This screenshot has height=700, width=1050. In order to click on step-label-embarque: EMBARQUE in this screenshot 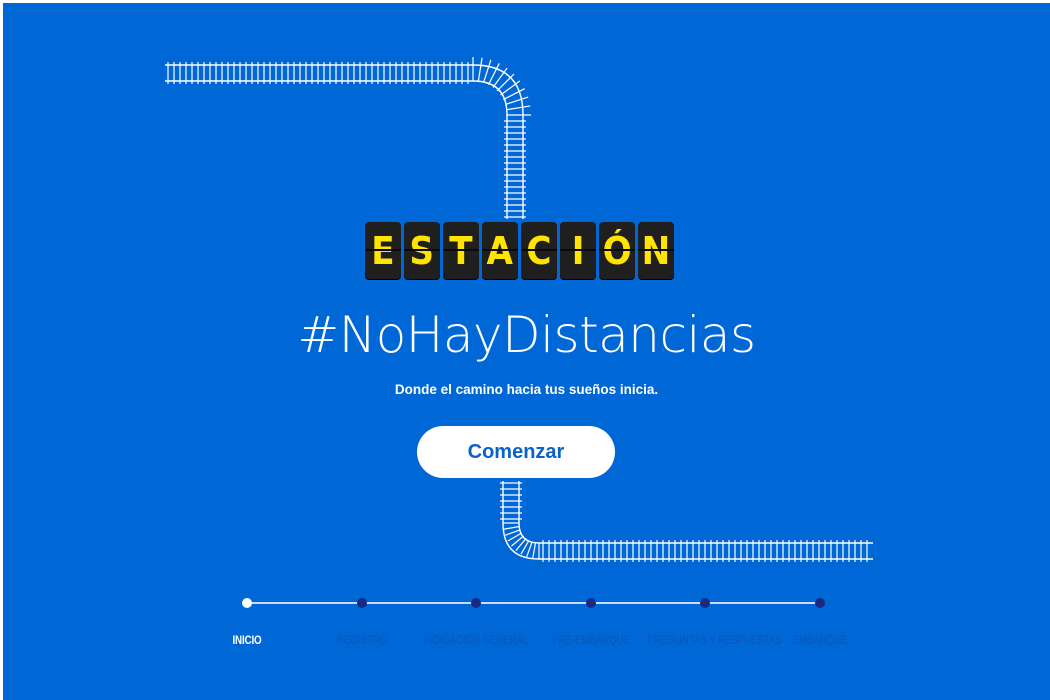, I will do `click(820, 640)`.